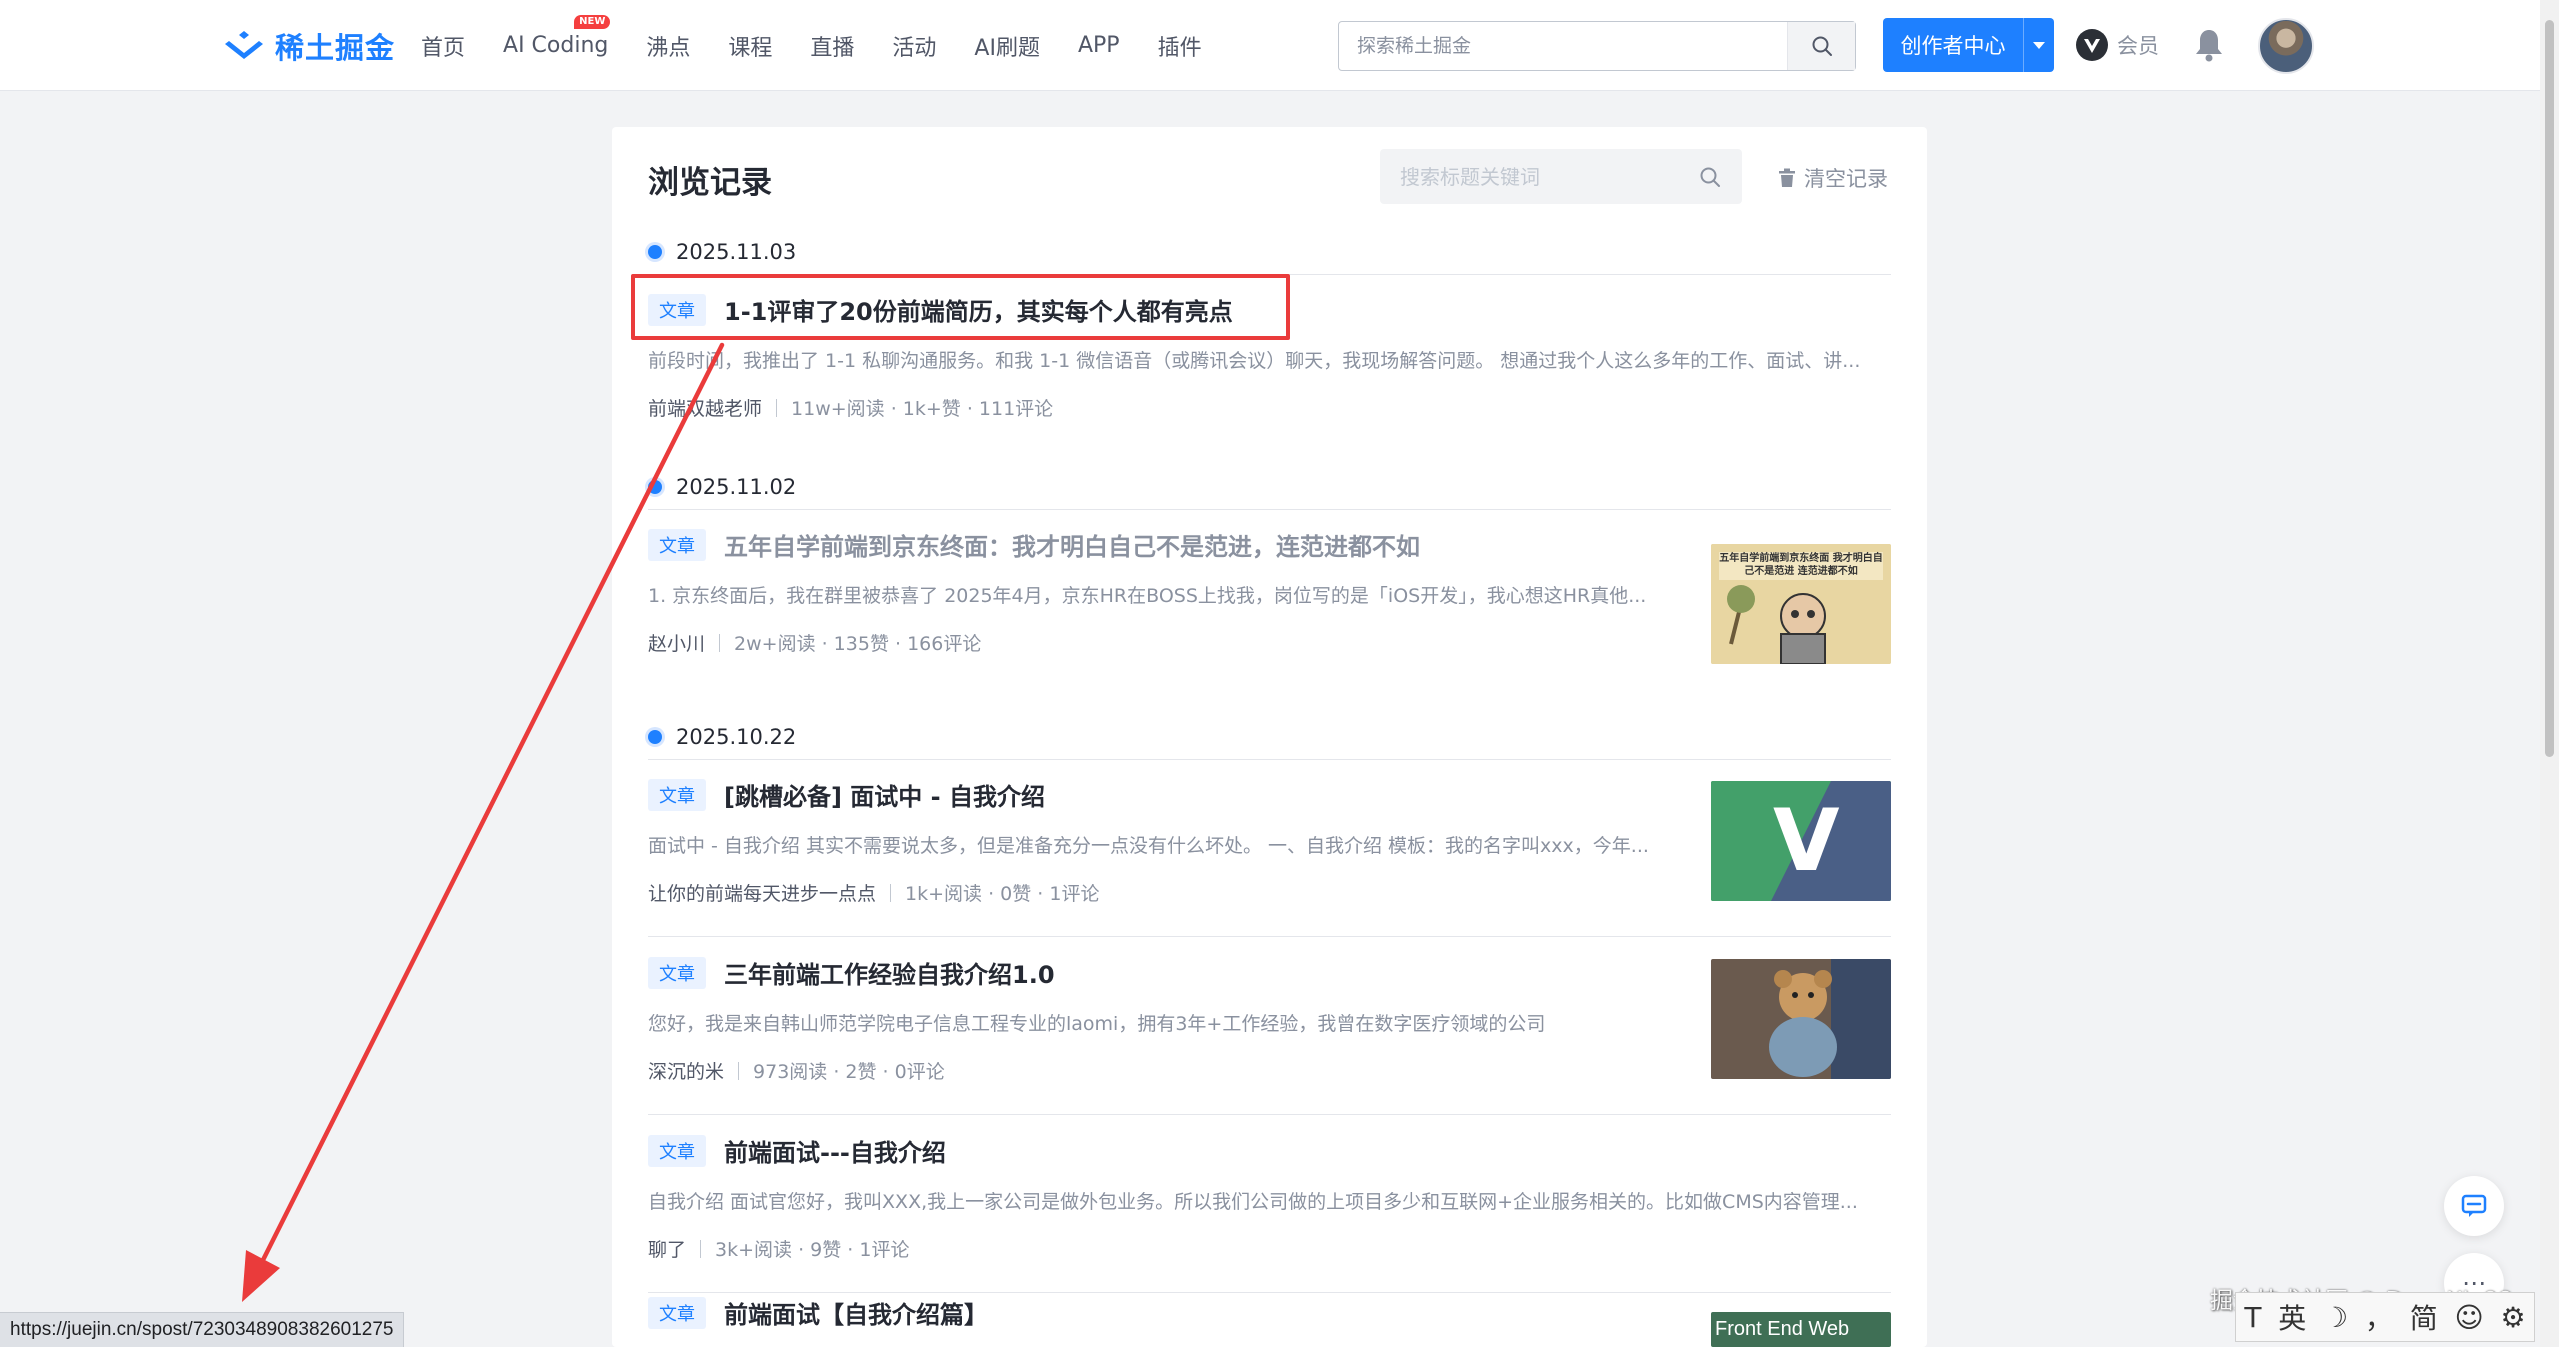 The image size is (2559, 1347). Describe the element at coordinates (335, 48) in the screenshot. I see `logo-text: 稀土掘金` at that location.